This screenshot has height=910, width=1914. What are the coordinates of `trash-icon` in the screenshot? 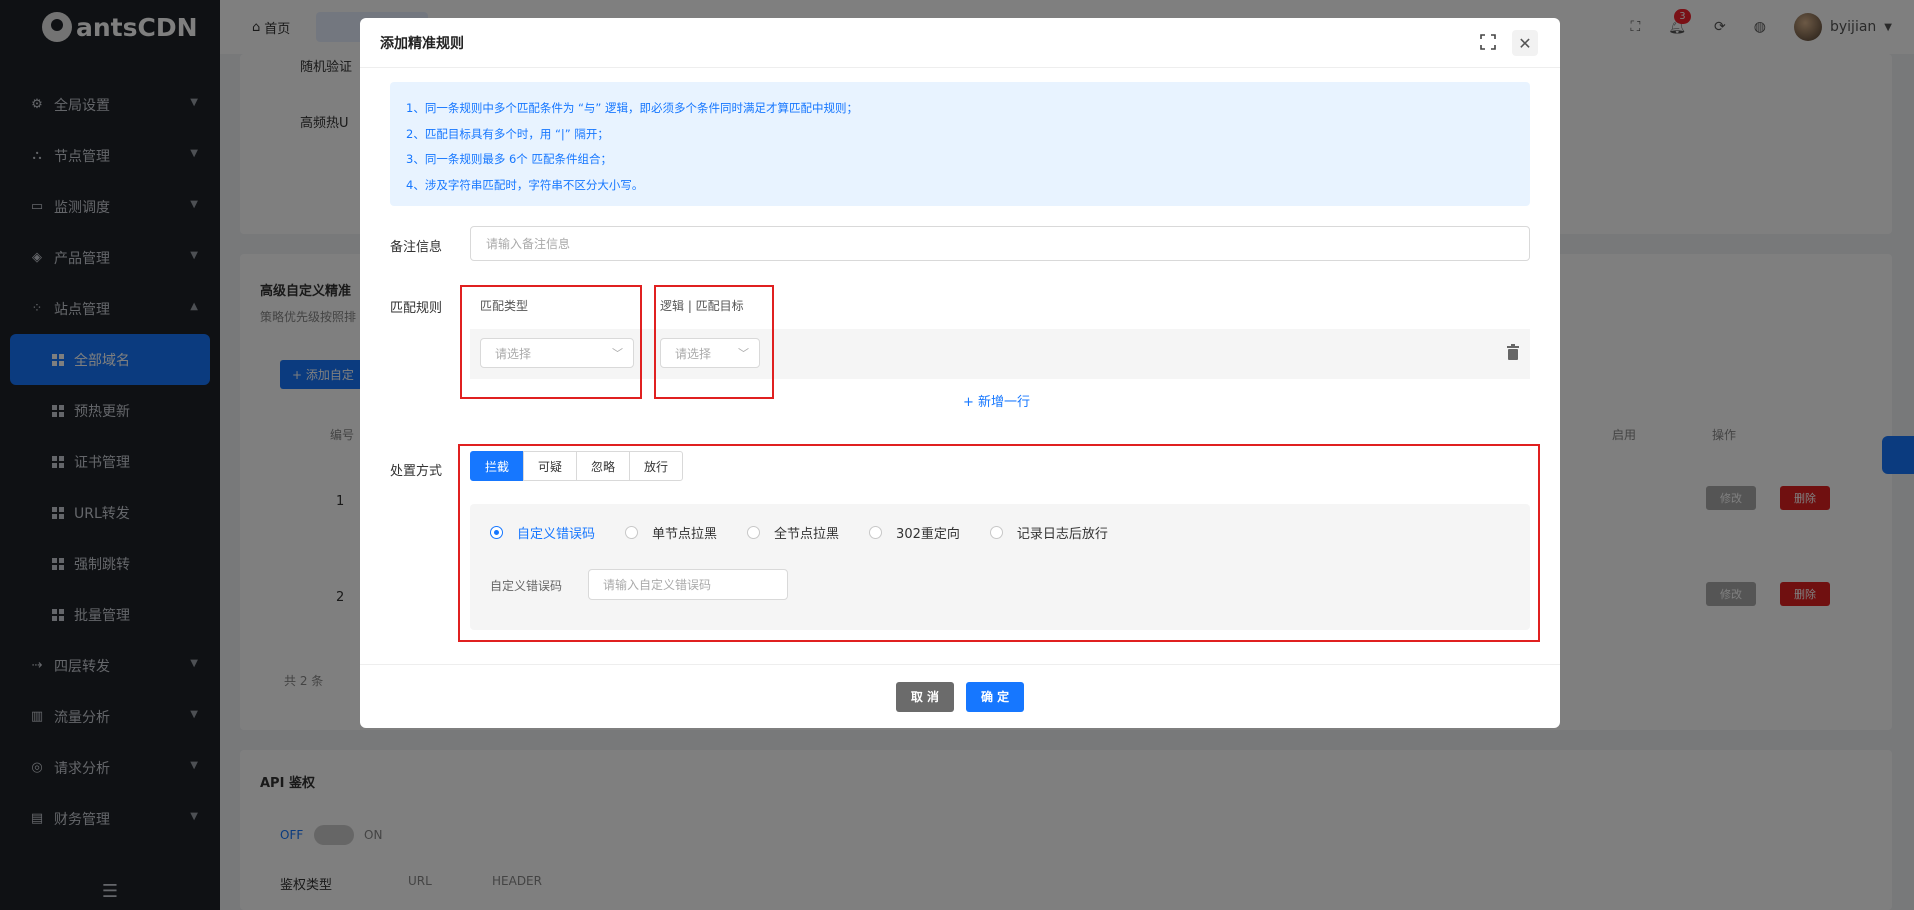 It's located at (1513, 352).